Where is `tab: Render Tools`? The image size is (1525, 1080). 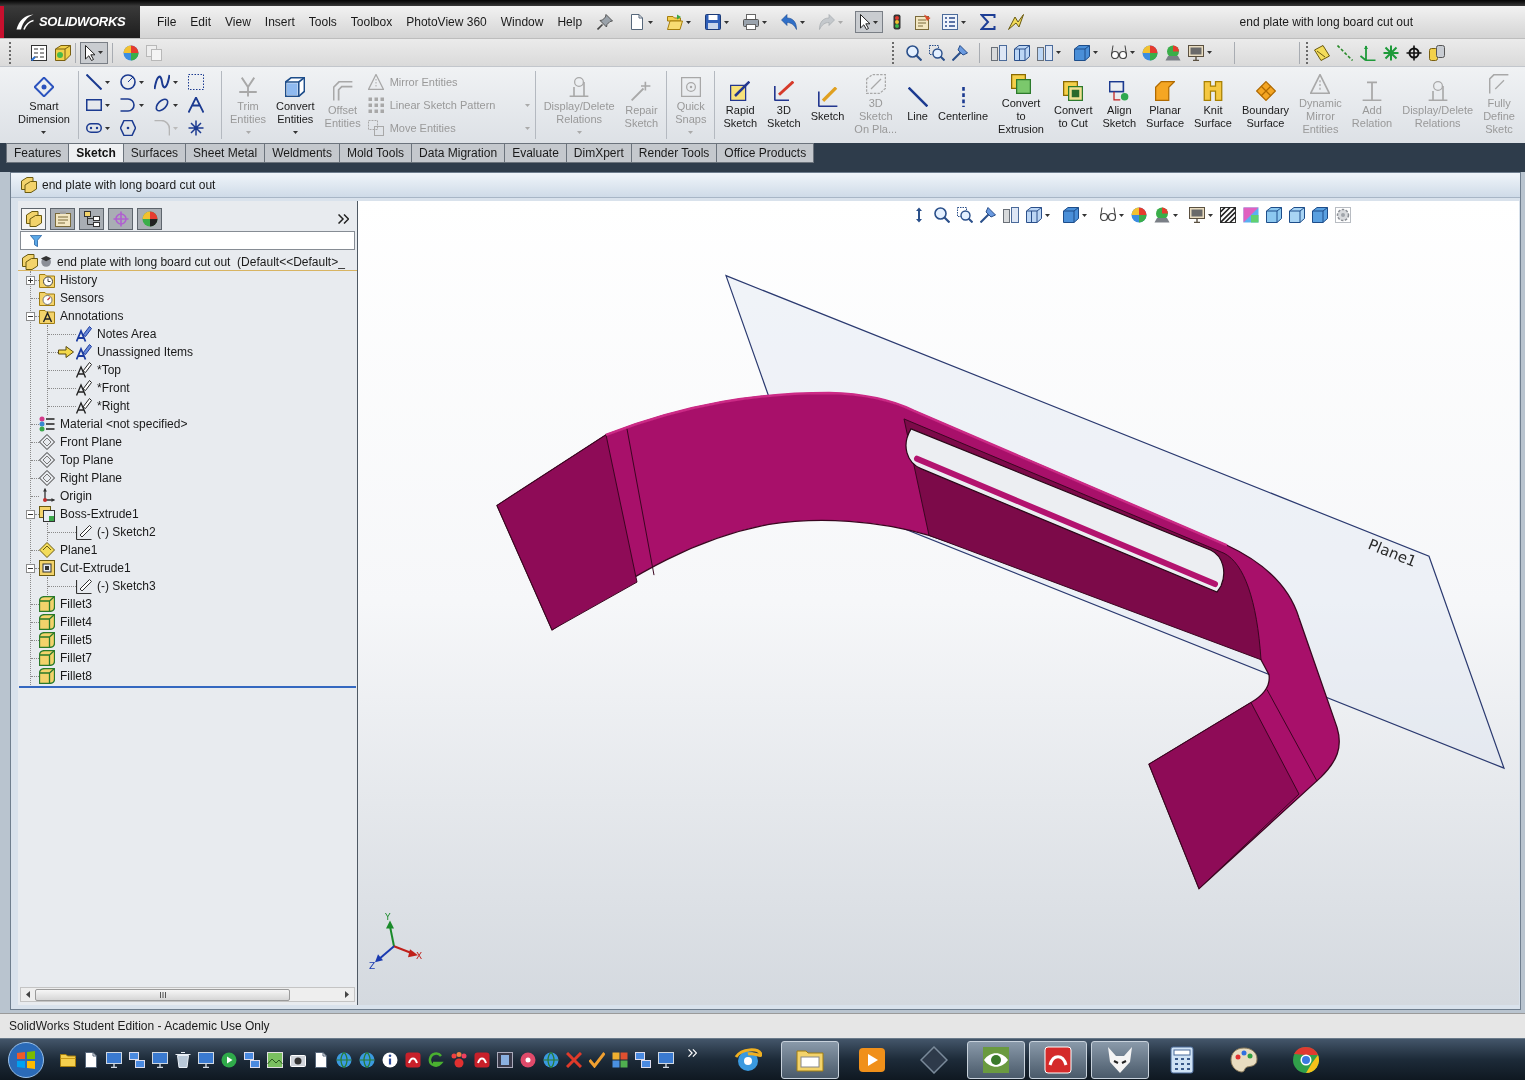
tab: Render Tools is located at coordinates (674, 153).